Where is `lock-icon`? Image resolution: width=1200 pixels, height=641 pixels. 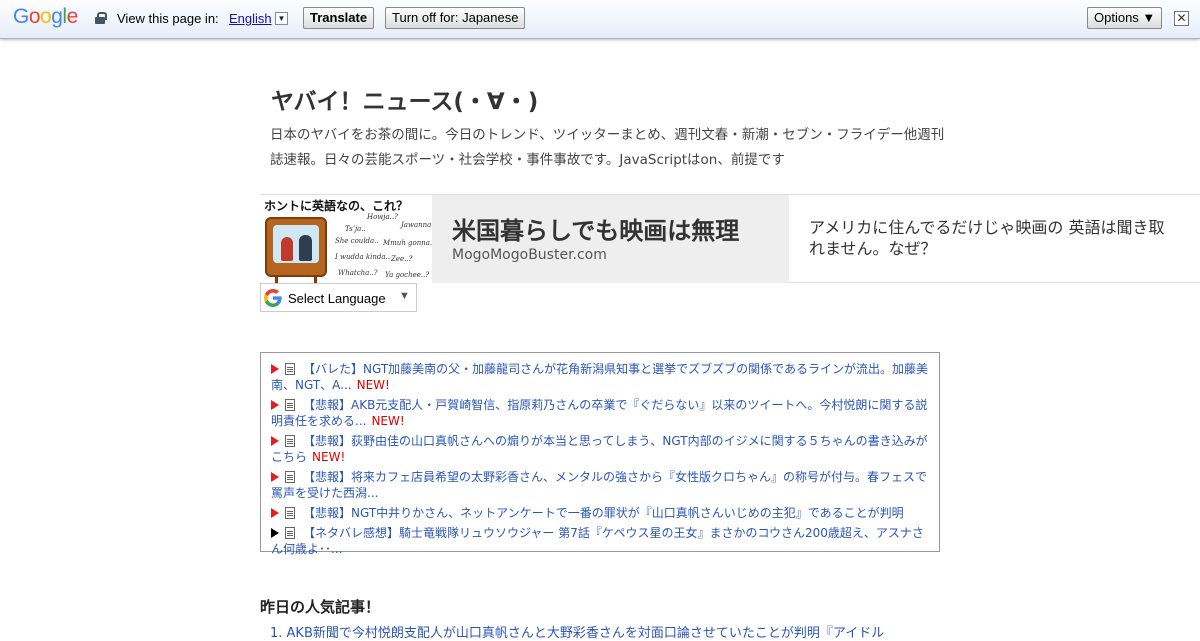 lock-icon is located at coordinates (101, 18).